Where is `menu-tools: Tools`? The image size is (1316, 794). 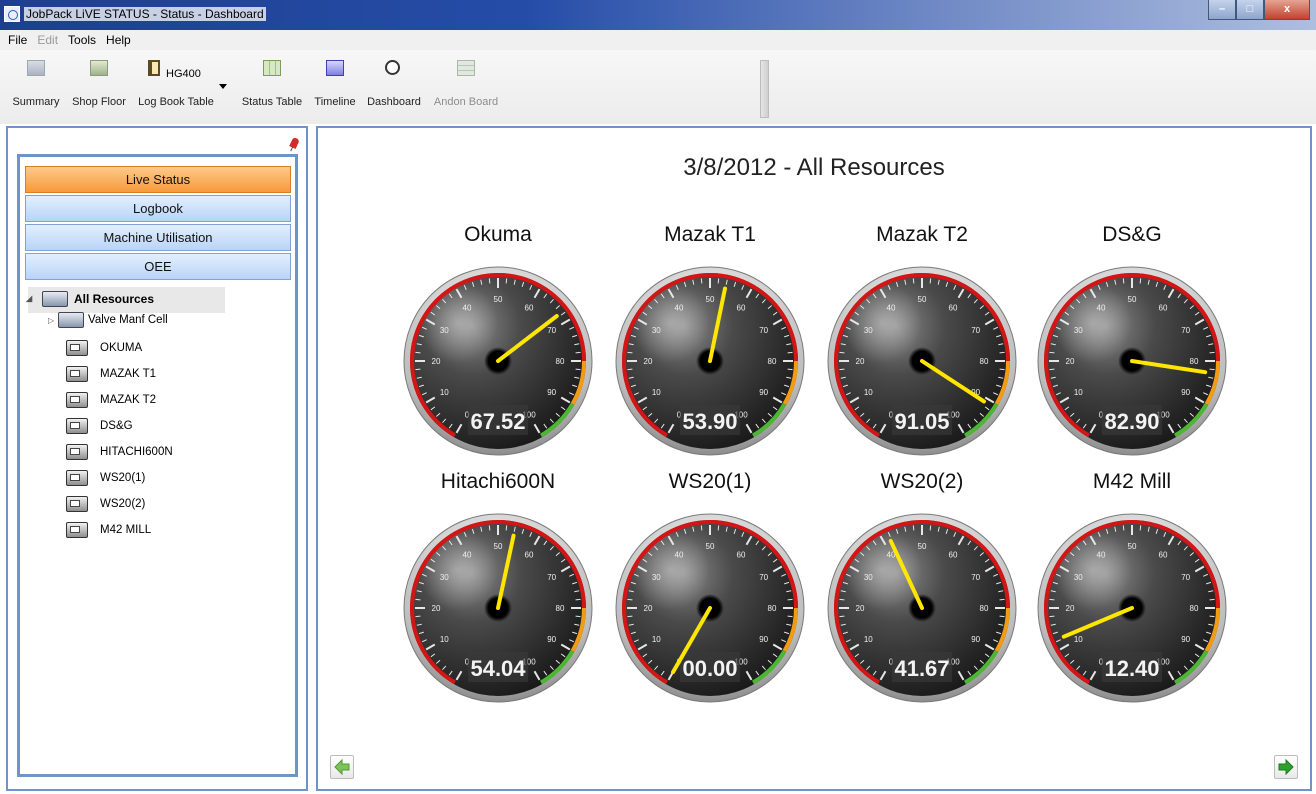 menu-tools: Tools is located at coordinates (82, 40).